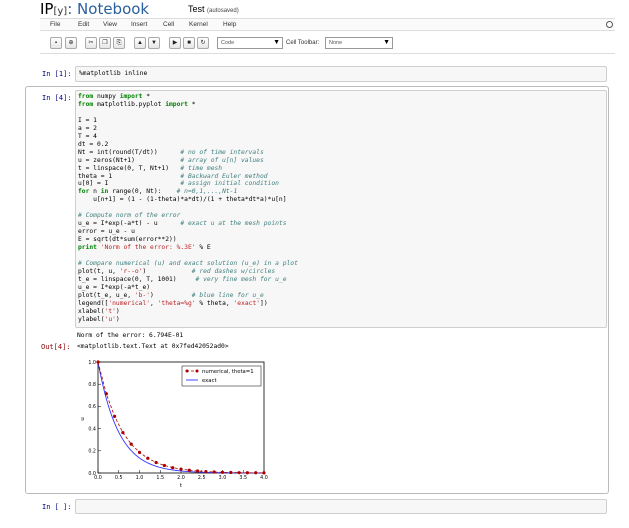 The width and height of the screenshot is (629, 528). Describe the element at coordinates (83, 419) in the screenshot. I see `y-axis-label: u` at that location.